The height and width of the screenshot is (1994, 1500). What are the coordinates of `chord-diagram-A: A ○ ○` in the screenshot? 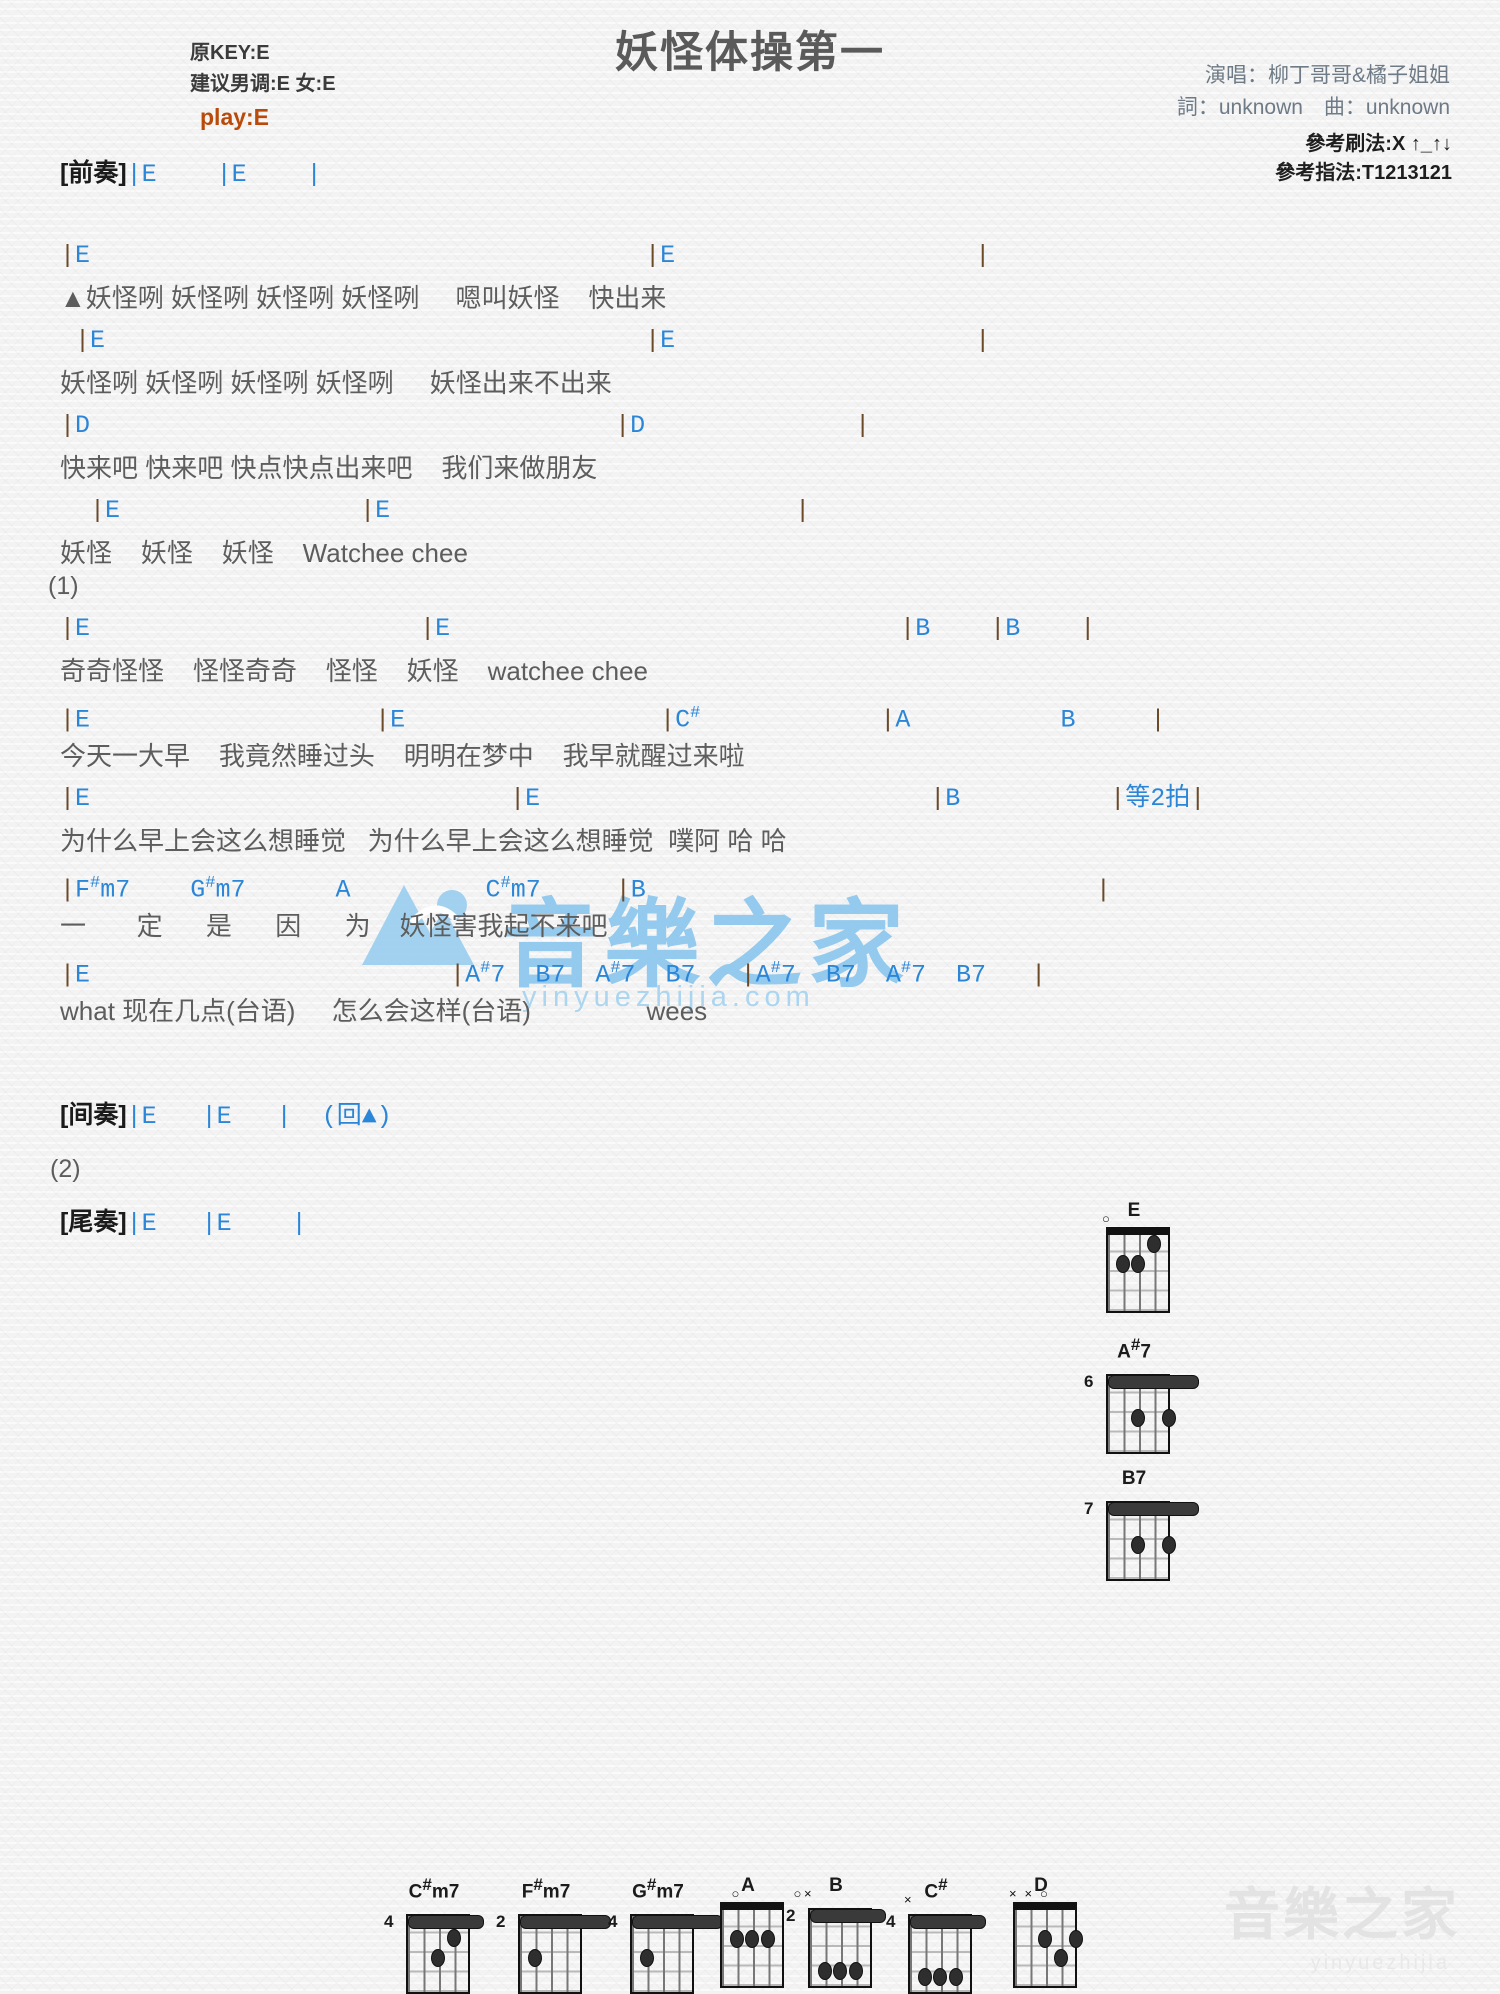 It's located at (756, 1931).